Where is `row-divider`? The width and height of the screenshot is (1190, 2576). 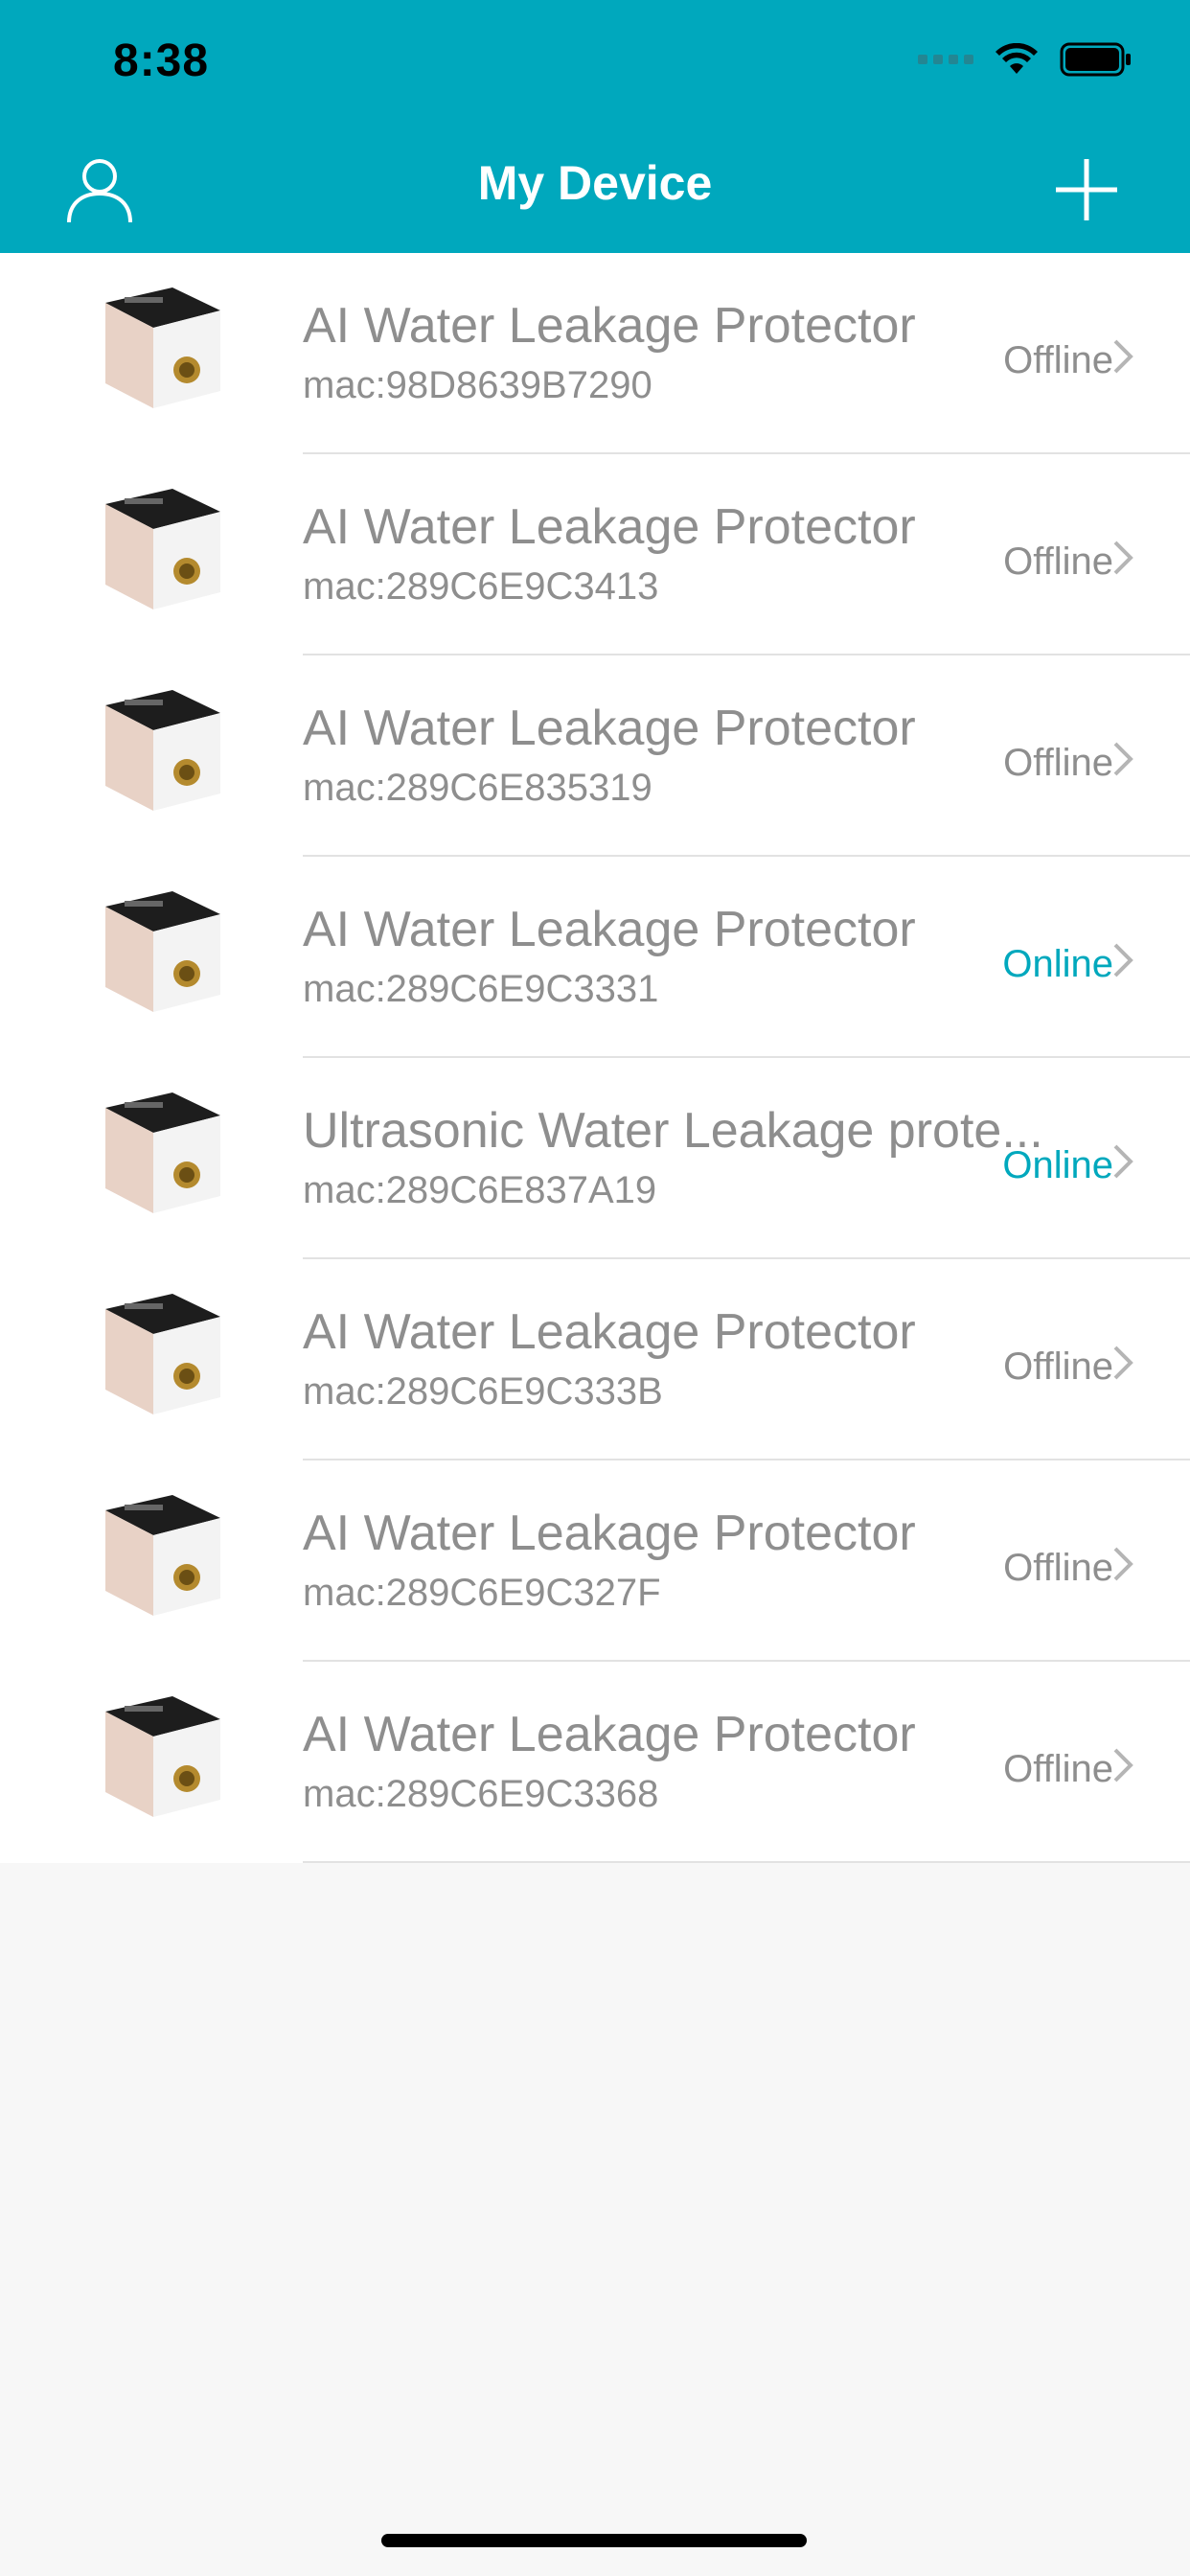 row-divider is located at coordinates (747, 1862).